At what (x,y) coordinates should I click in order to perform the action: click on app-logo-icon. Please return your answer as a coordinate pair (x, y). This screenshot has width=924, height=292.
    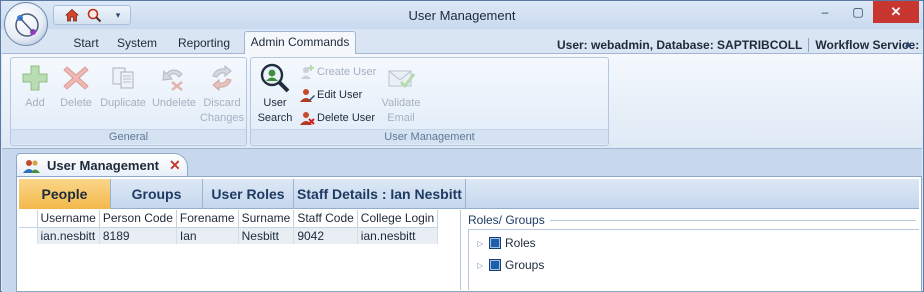
    Looking at the image, I should click on (27, 25).